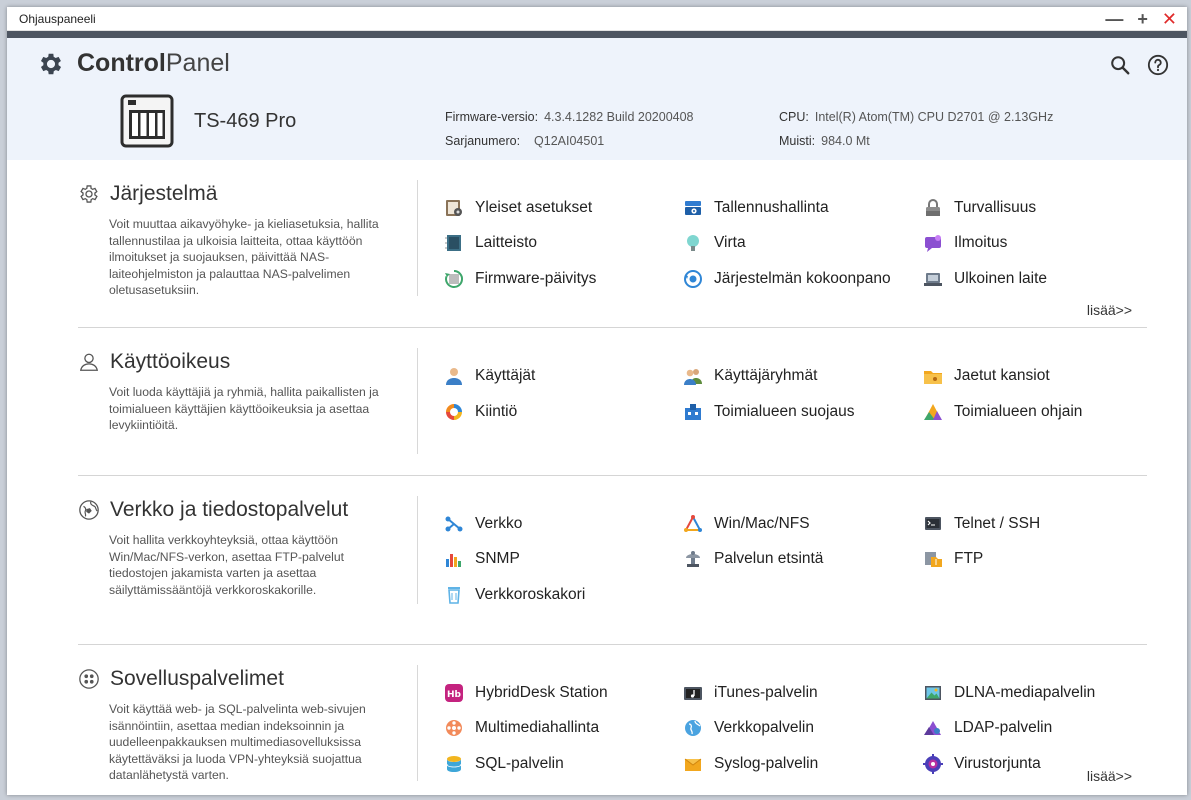  I want to click on user-icon, so click(454, 376).